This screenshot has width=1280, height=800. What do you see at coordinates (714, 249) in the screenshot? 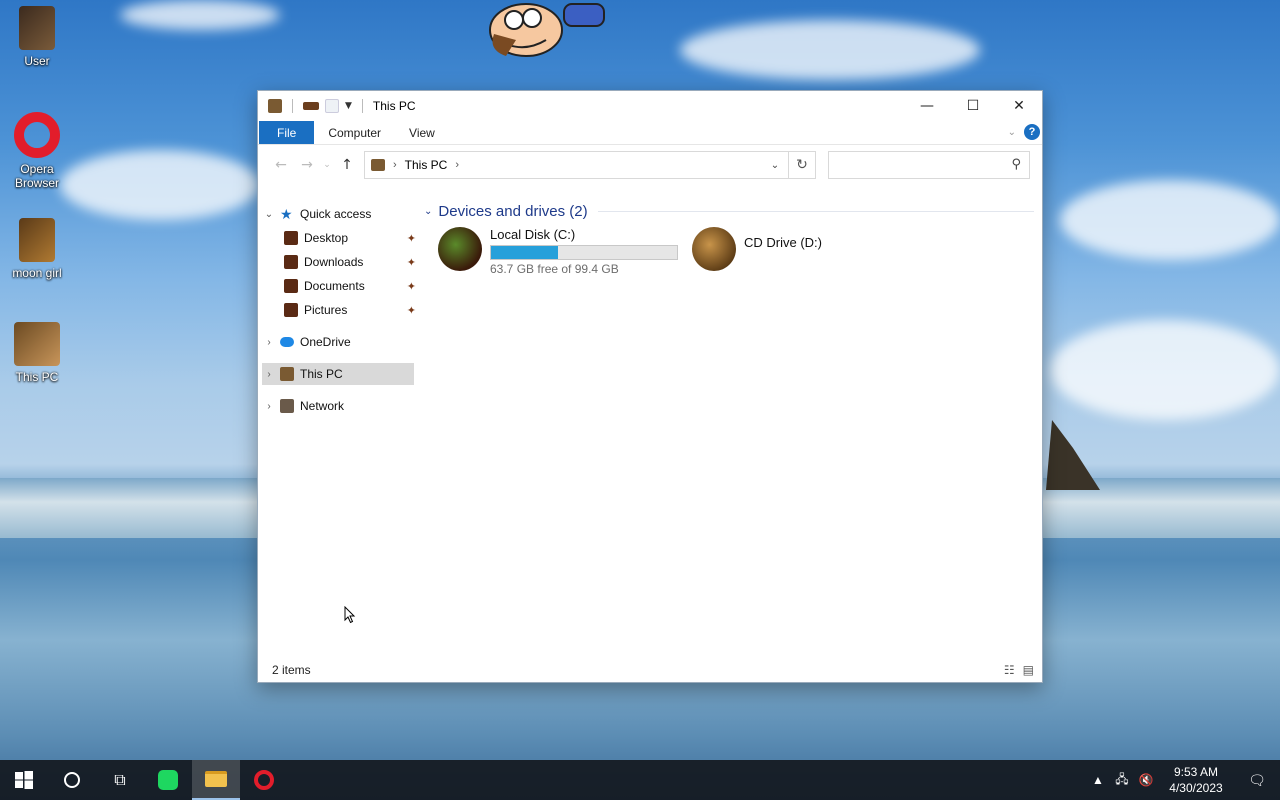
I see `cd-drive-icon` at bounding box center [714, 249].